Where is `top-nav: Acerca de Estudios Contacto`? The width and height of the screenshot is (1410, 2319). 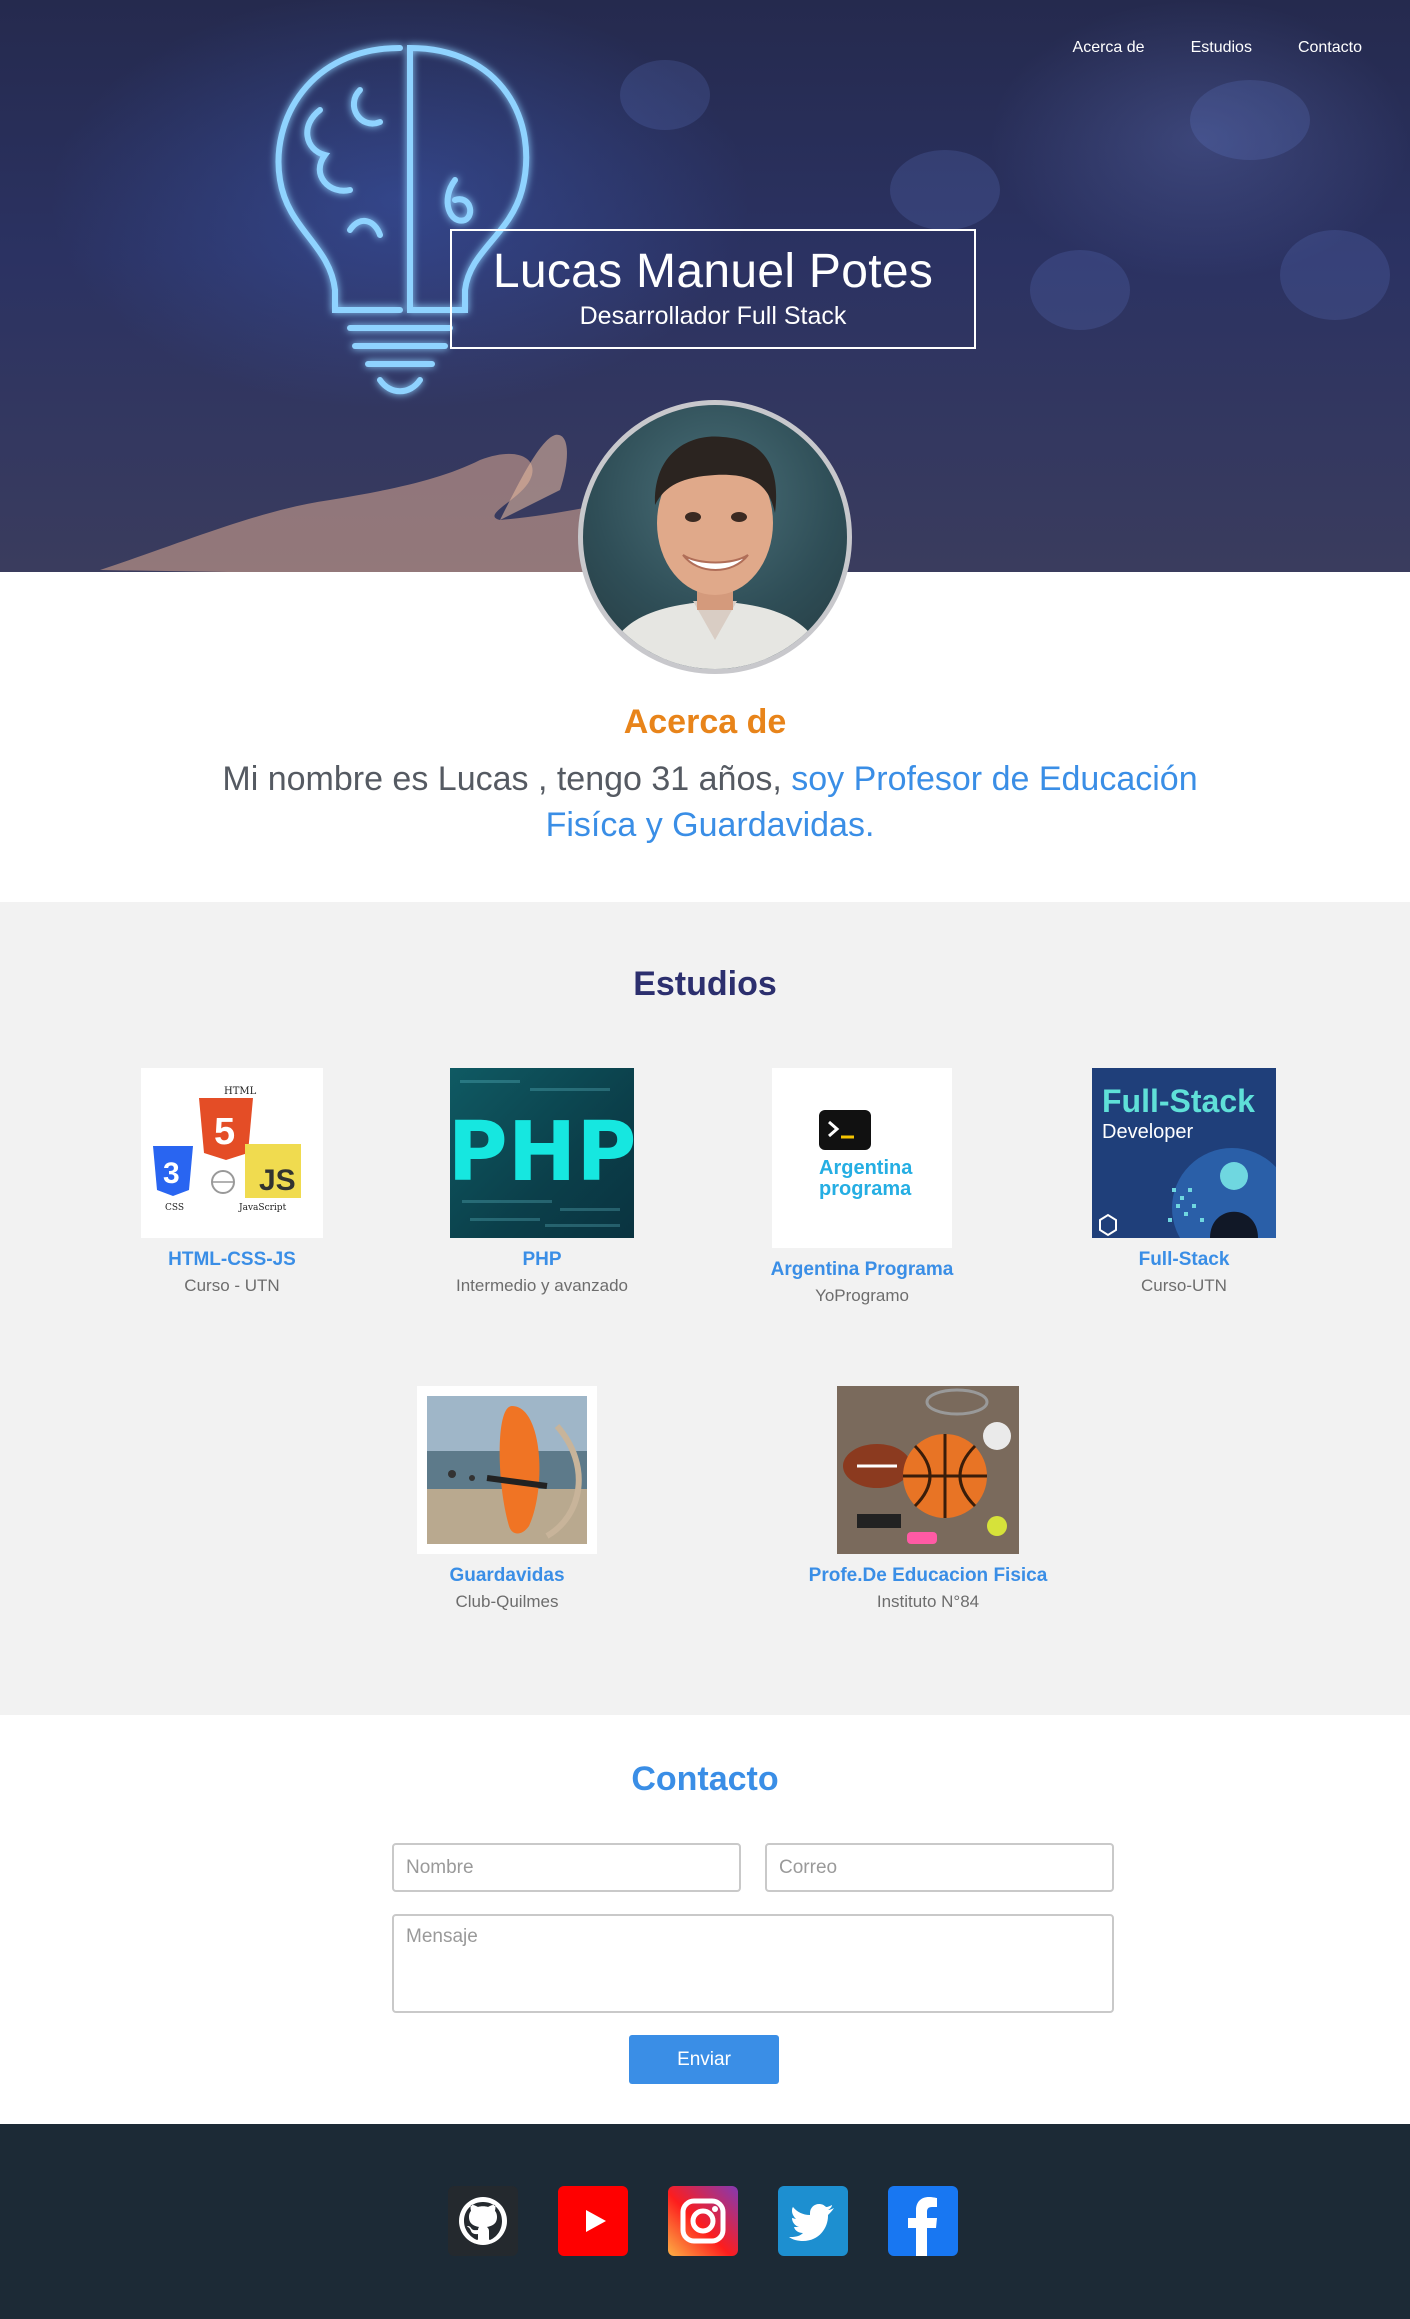
top-nav: Acerca de Estudios Contacto is located at coordinates (1230, 48).